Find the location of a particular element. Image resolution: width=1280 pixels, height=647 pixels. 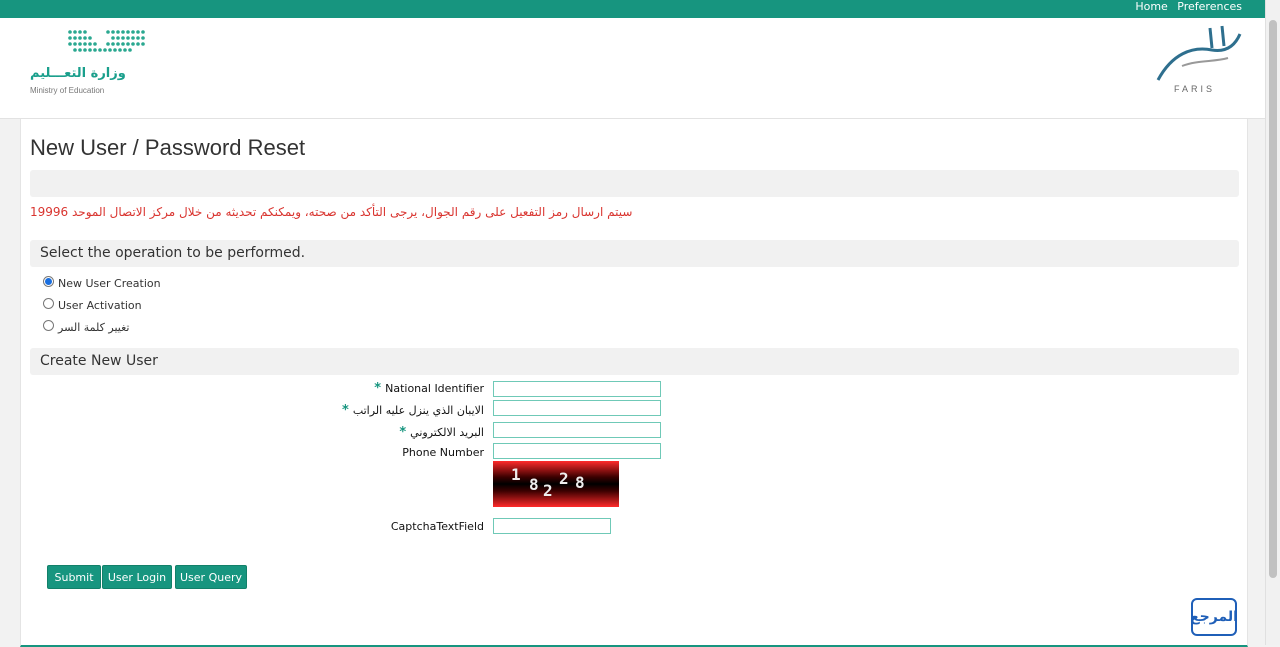

captcha-input is located at coordinates (552, 526).